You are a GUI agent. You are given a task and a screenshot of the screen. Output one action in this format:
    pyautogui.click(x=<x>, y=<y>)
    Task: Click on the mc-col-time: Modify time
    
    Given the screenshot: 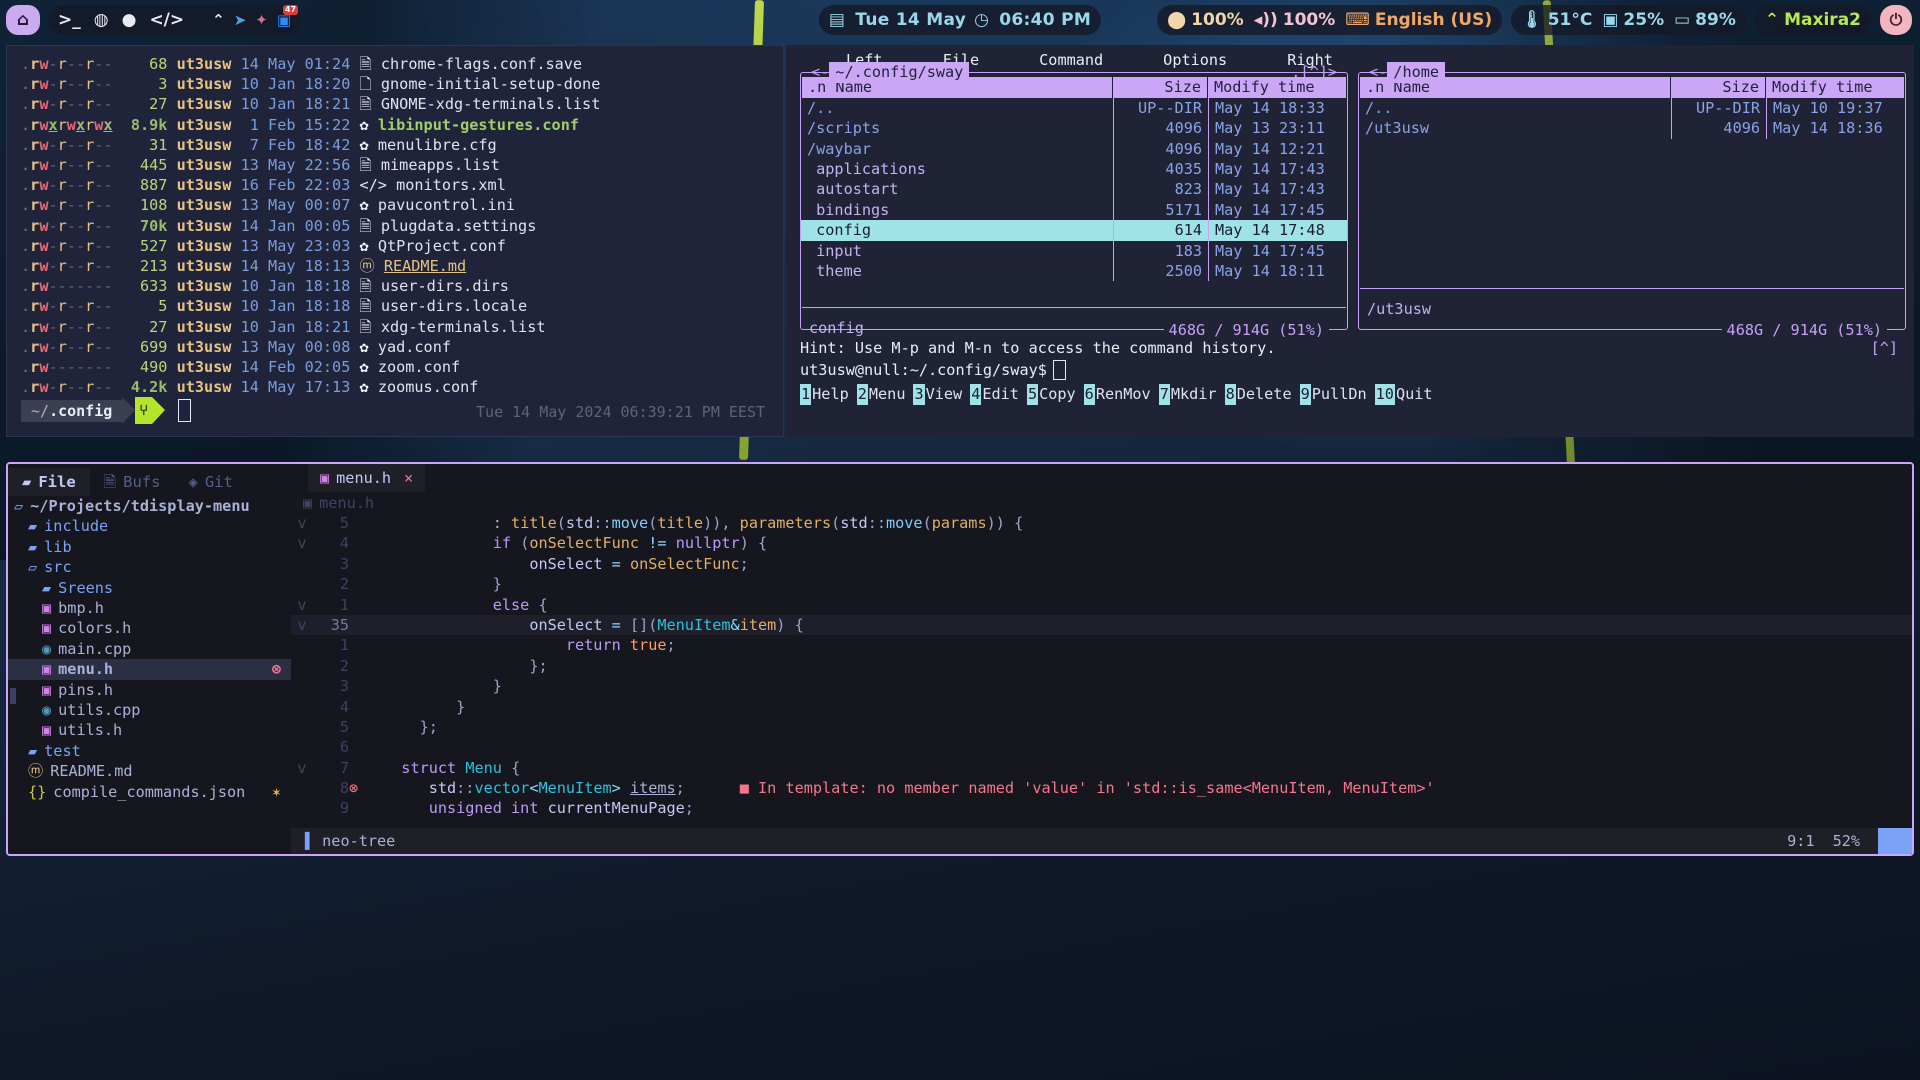 What is the action you would take?
    pyautogui.click(x=1834, y=87)
    